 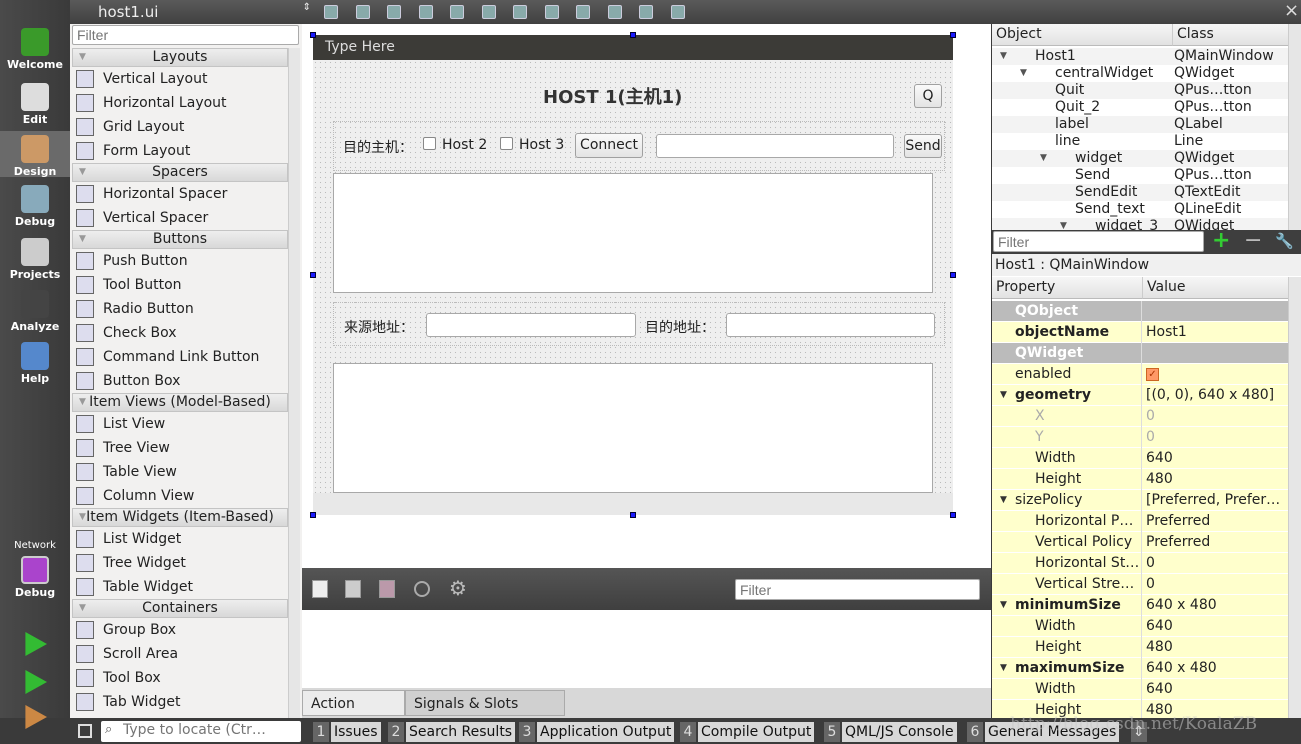 What do you see at coordinates (180, 239) in the screenshot?
I see `section-buttons: Buttons` at bounding box center [180, 239].